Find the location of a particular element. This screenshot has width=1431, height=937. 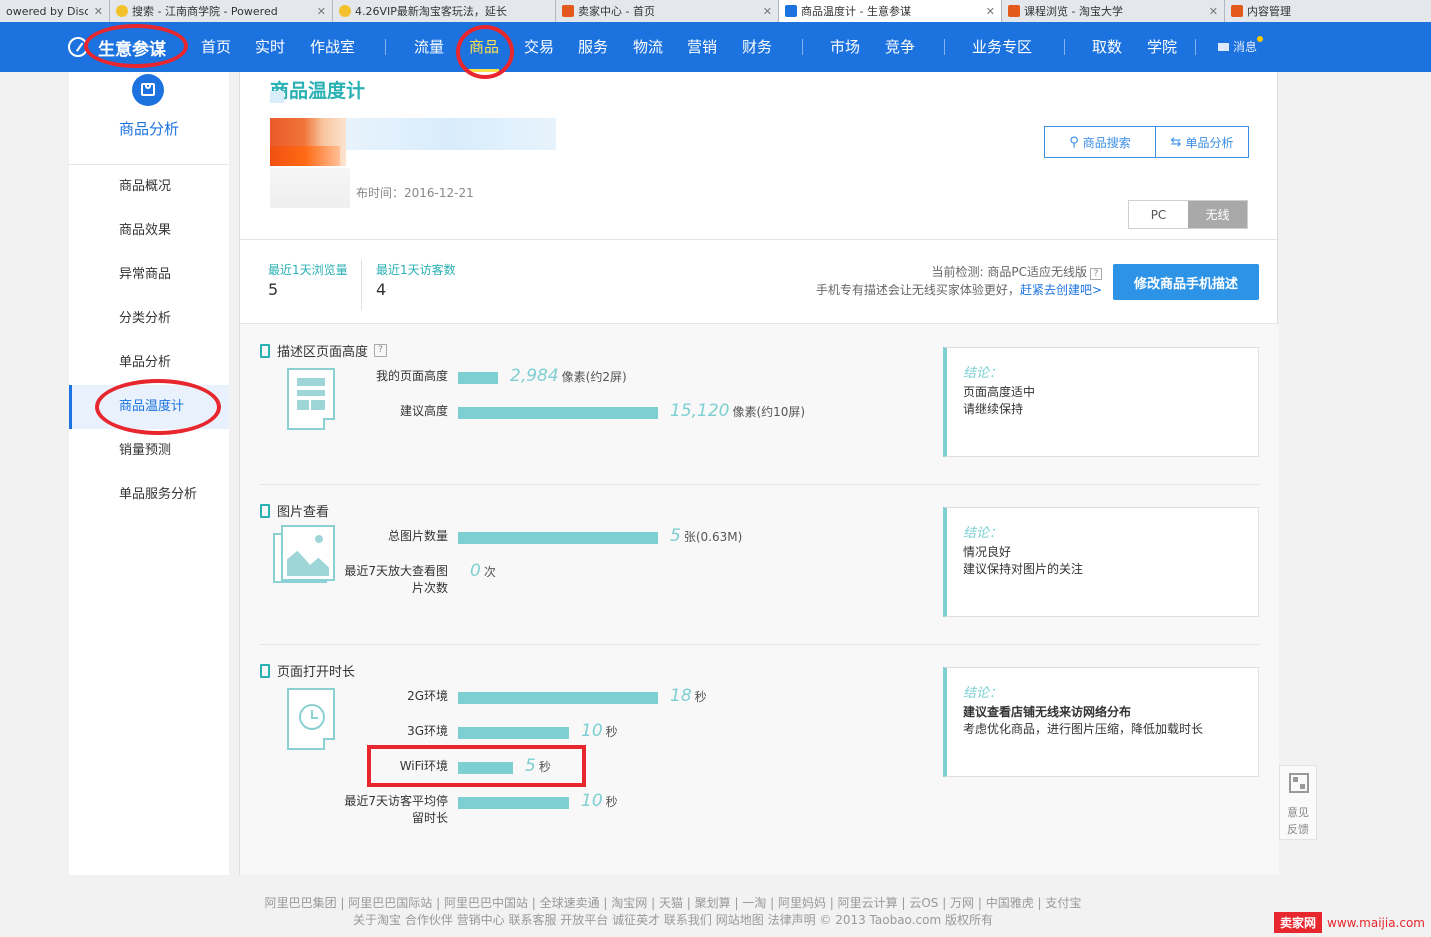

nav-item-competition: 竞争 is located at coordinates (900, 47).